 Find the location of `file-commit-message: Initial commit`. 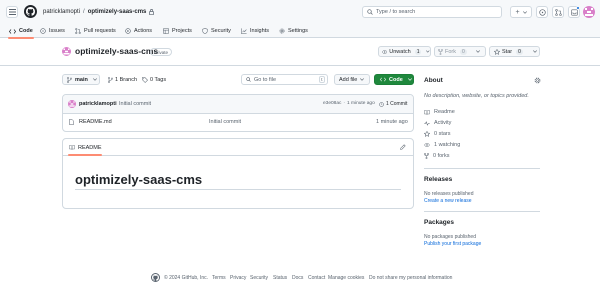

file-commit-message: Initial commit is located at coordinates (225, 122).